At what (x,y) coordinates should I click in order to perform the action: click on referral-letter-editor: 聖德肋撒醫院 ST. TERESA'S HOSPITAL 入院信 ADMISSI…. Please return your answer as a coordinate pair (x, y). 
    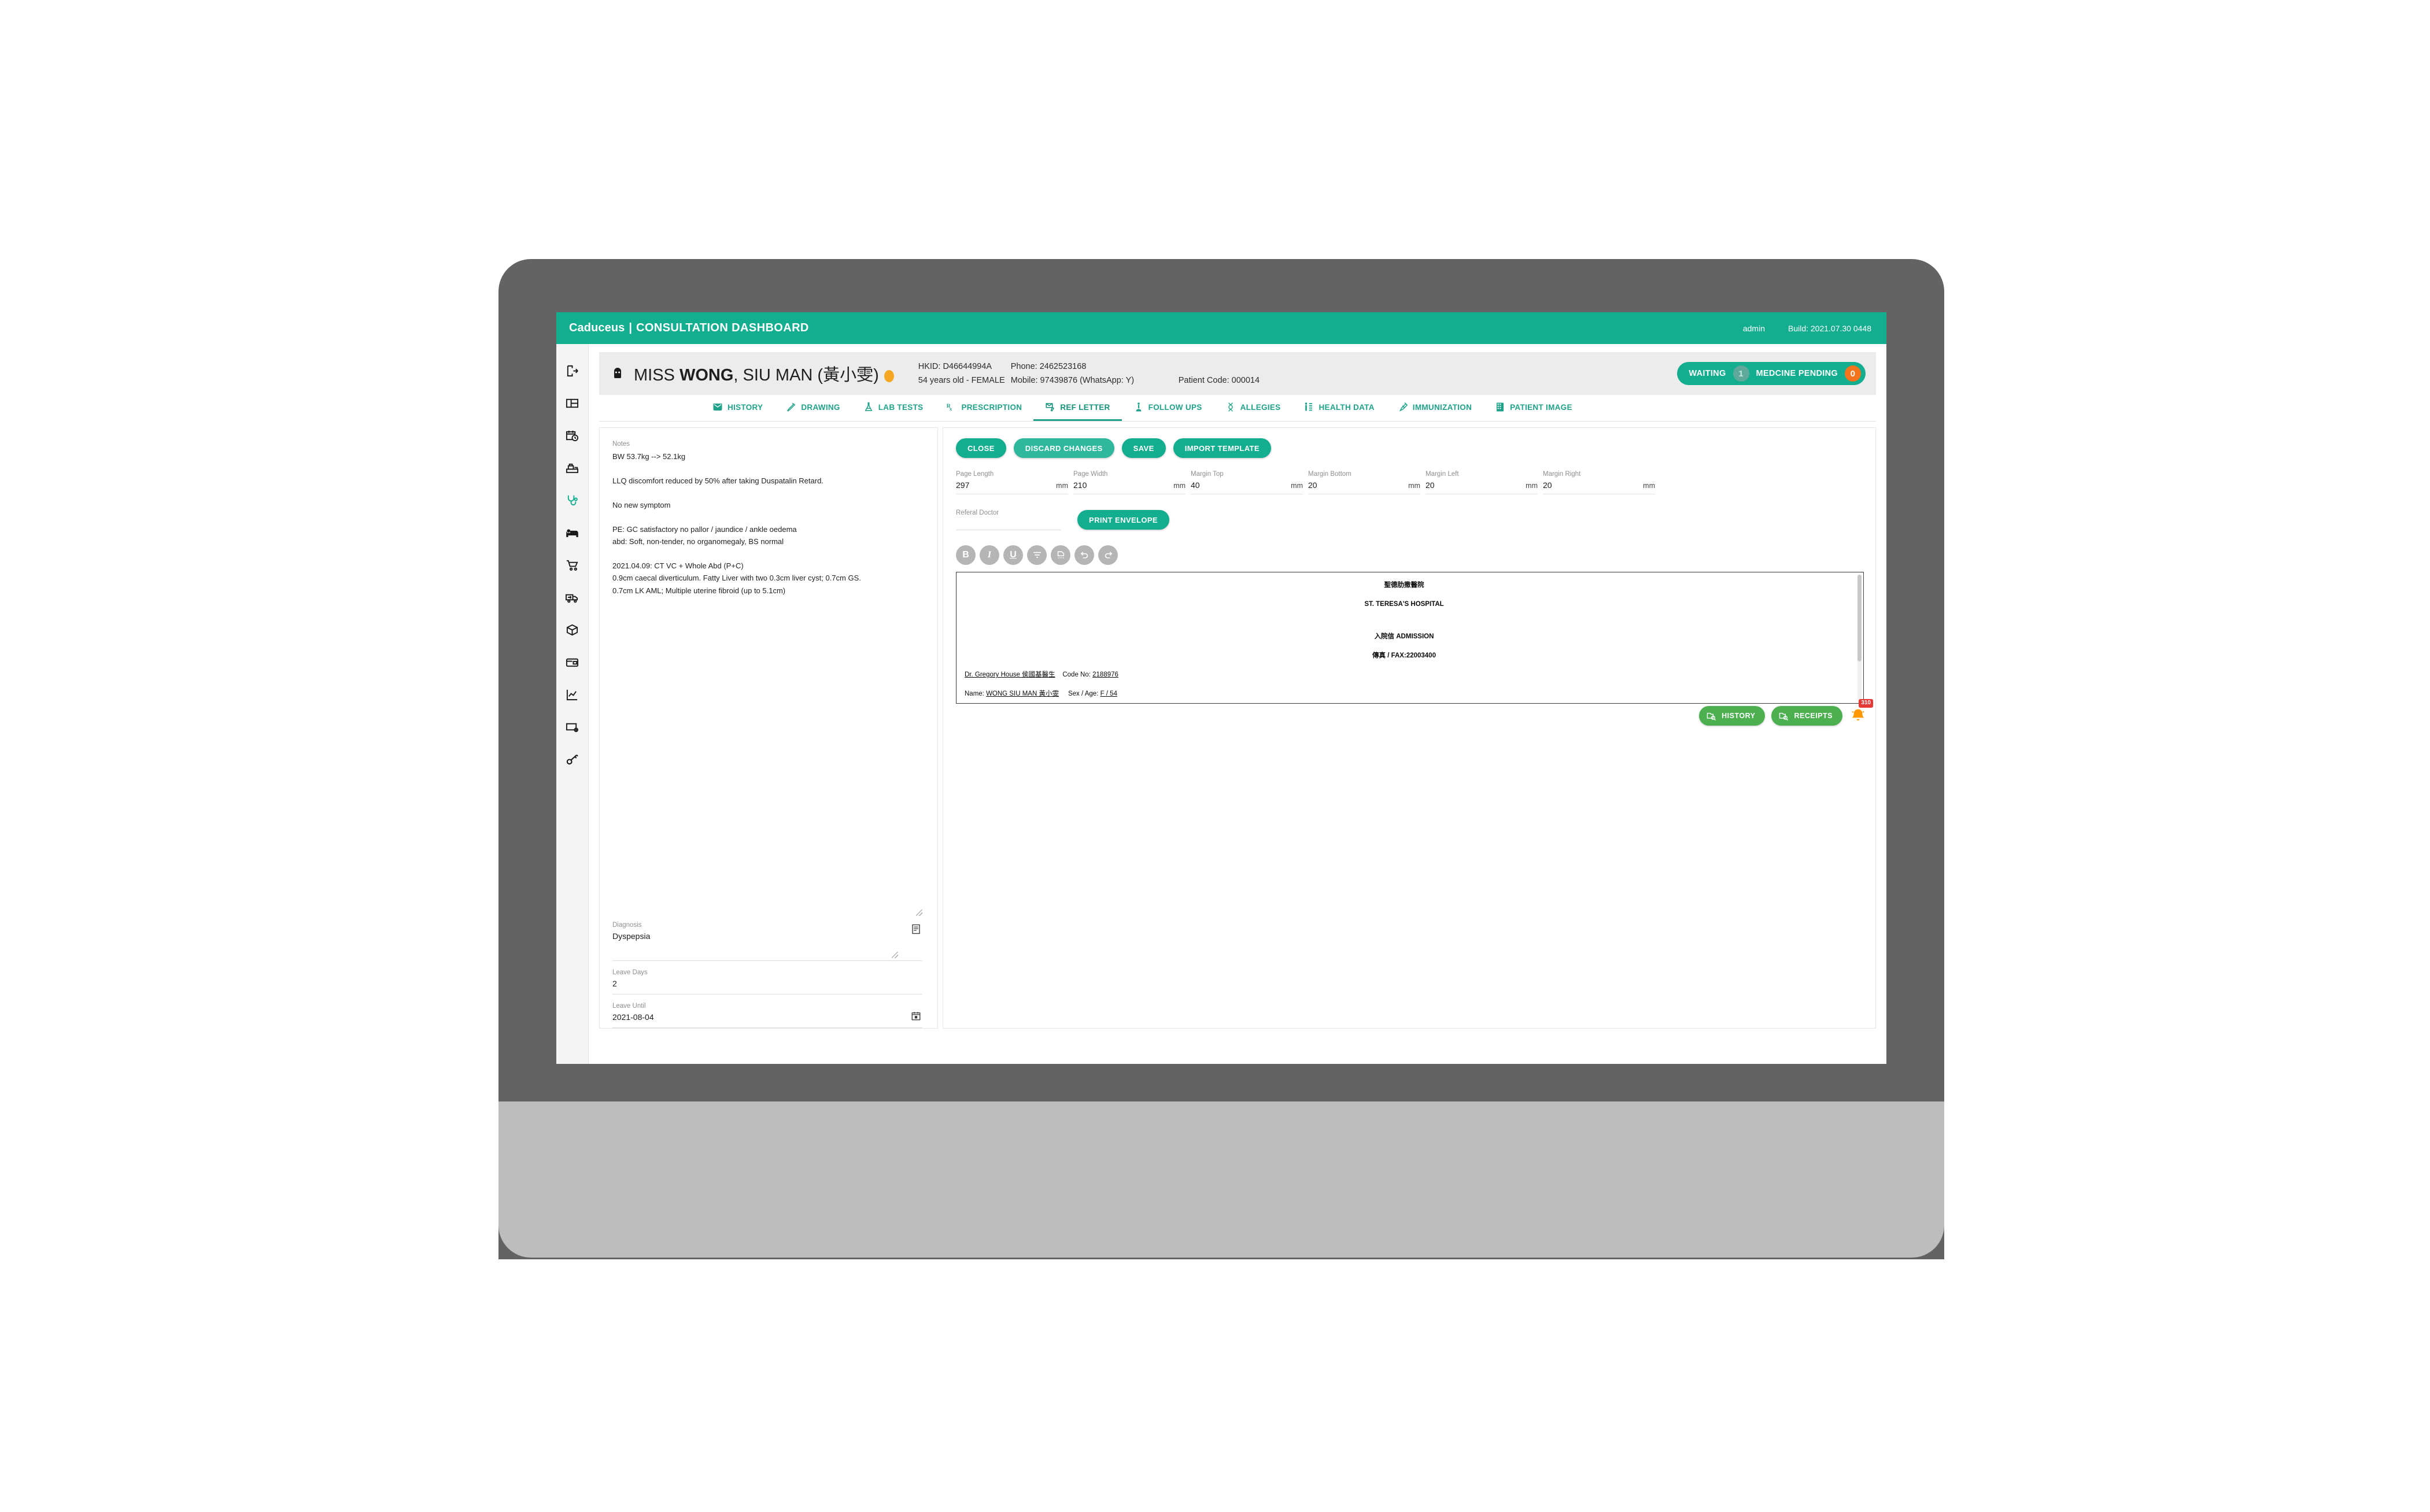
    Looking at the image, I should click on (1410, 638).